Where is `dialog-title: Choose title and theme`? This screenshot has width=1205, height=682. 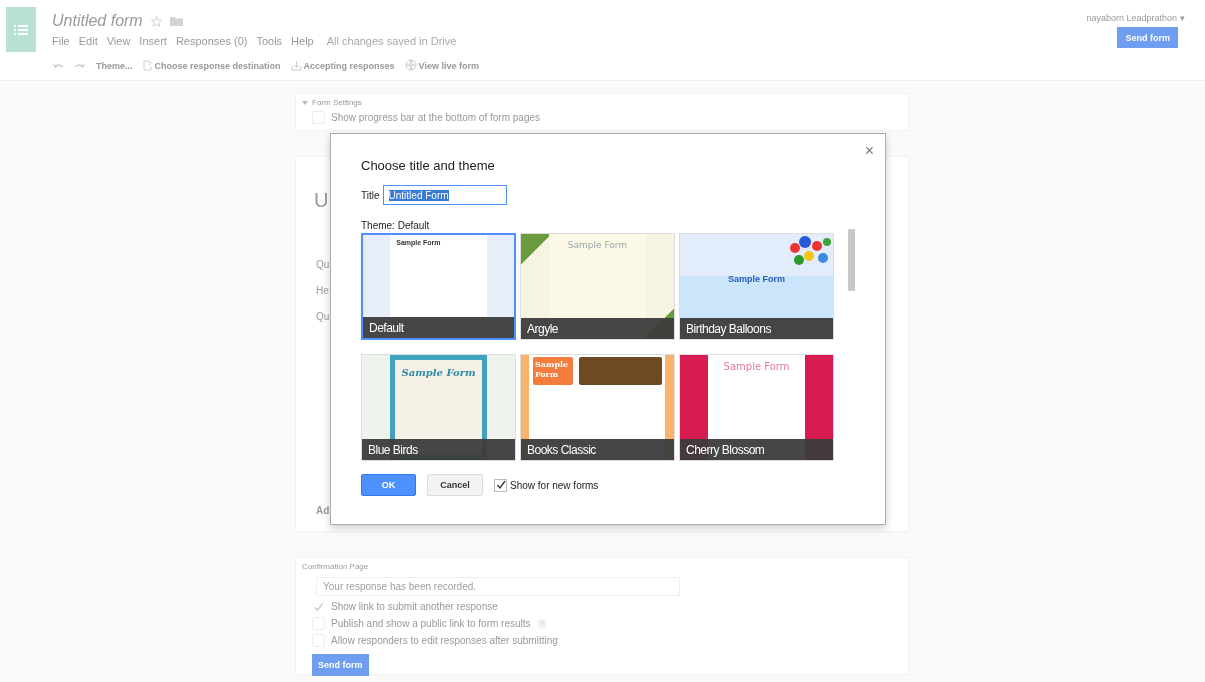 dialog-title: Choose title and theme is located at coordinates (428, 165).